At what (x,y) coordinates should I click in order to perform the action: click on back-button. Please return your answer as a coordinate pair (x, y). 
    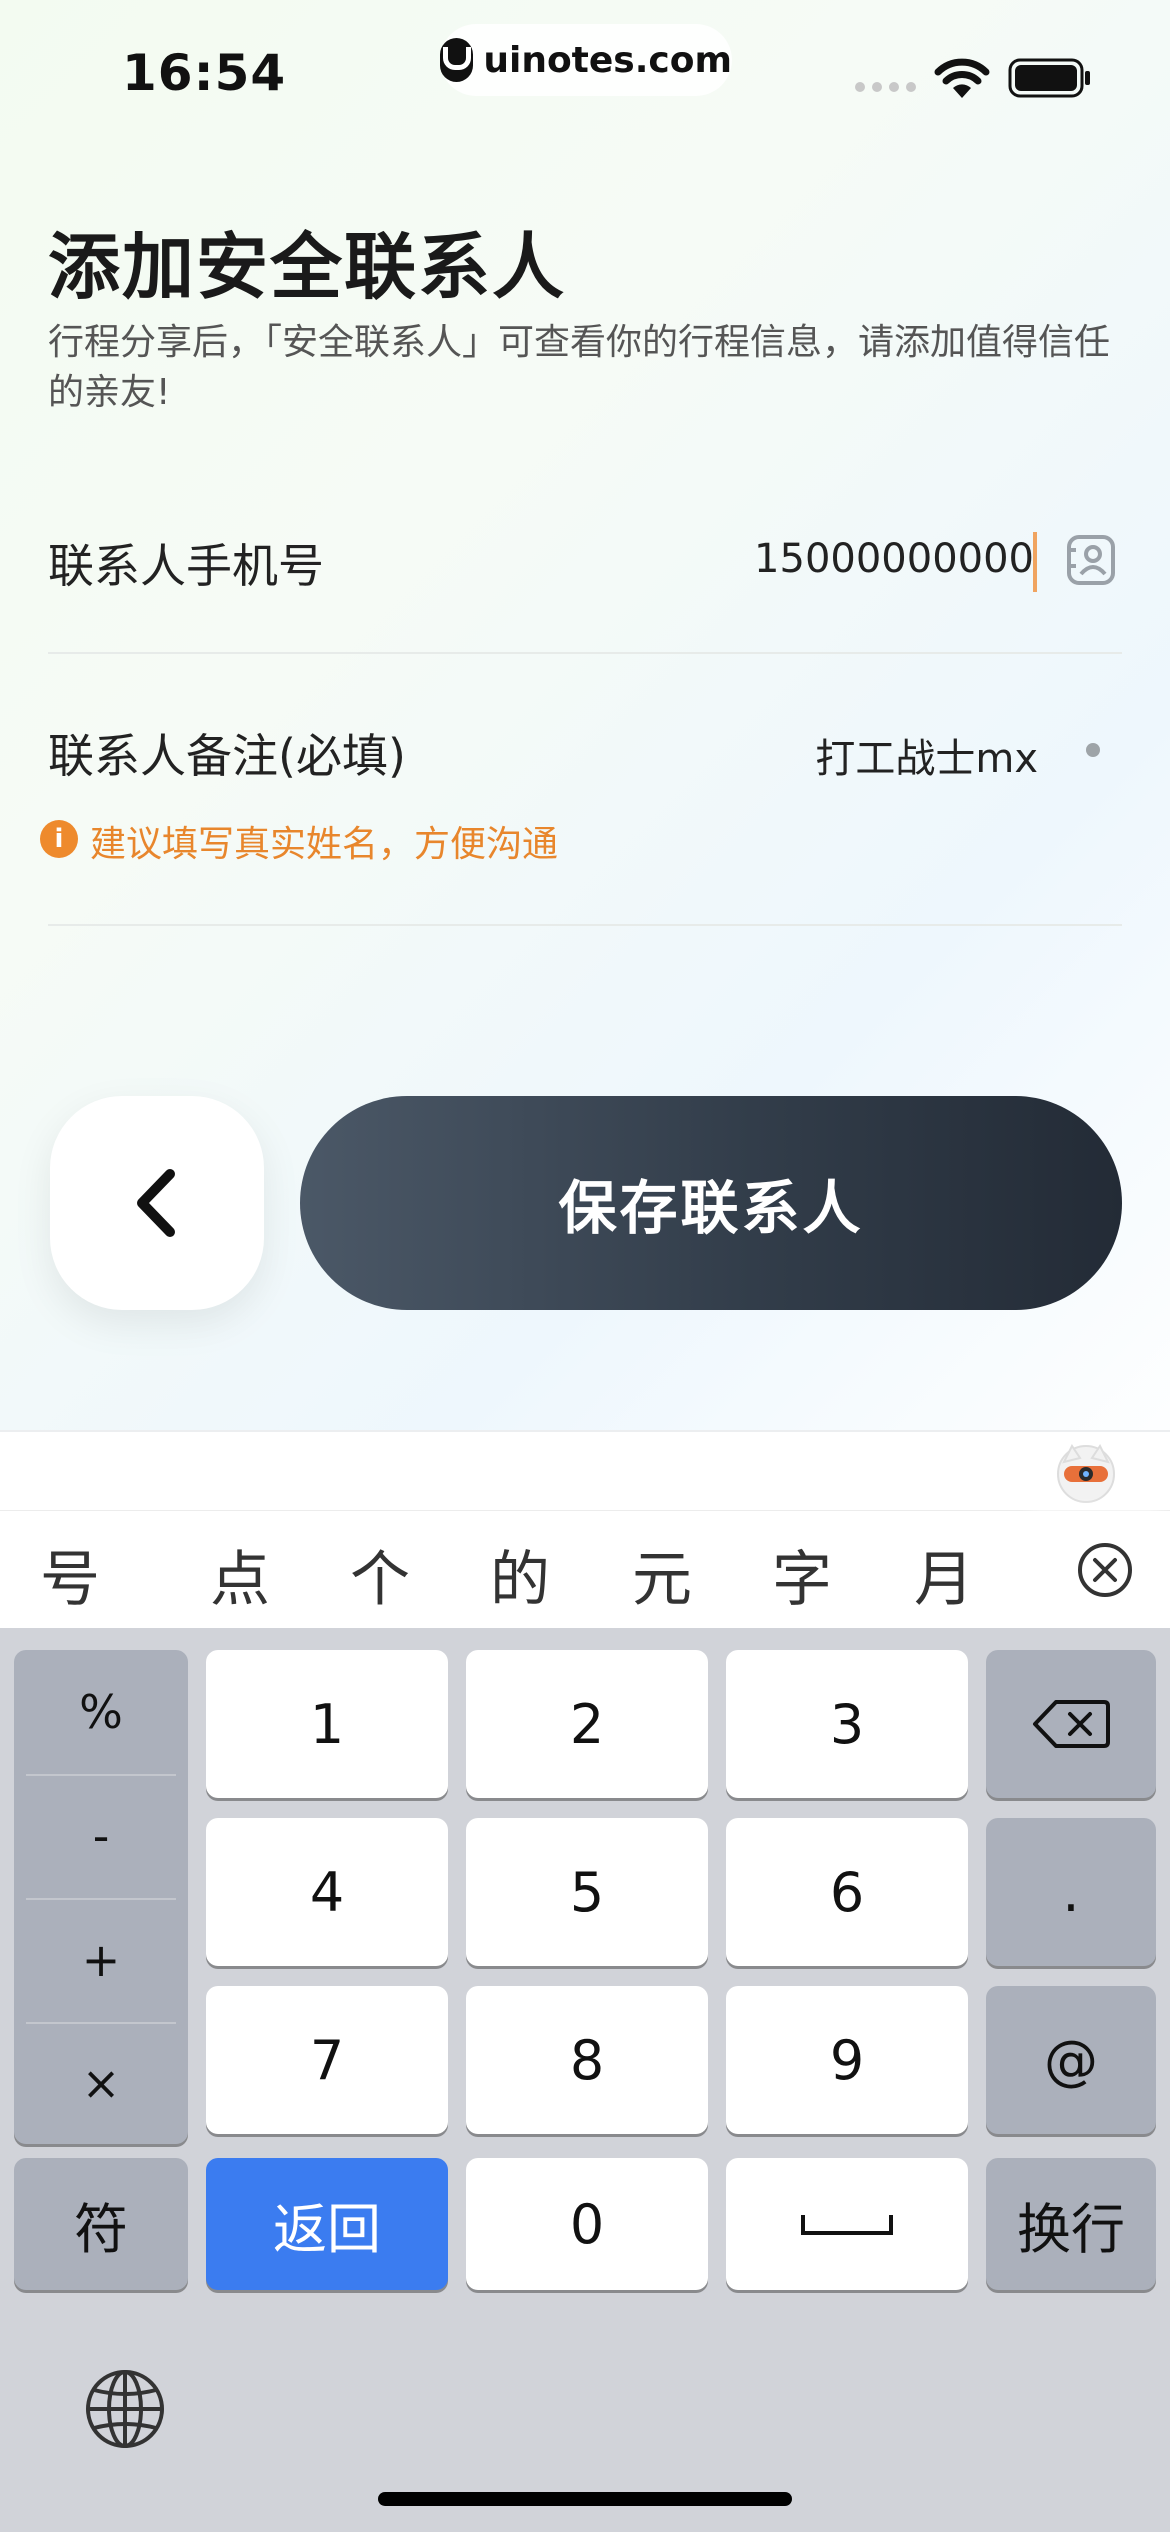
    Looking at the image, I should click on (157, 1203).